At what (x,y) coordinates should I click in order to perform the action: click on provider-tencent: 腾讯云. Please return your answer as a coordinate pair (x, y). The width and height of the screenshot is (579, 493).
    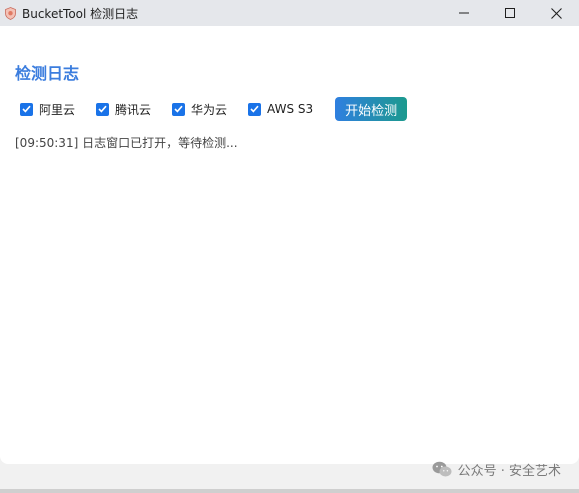
    Looking at the image, I should click on (121, 109).